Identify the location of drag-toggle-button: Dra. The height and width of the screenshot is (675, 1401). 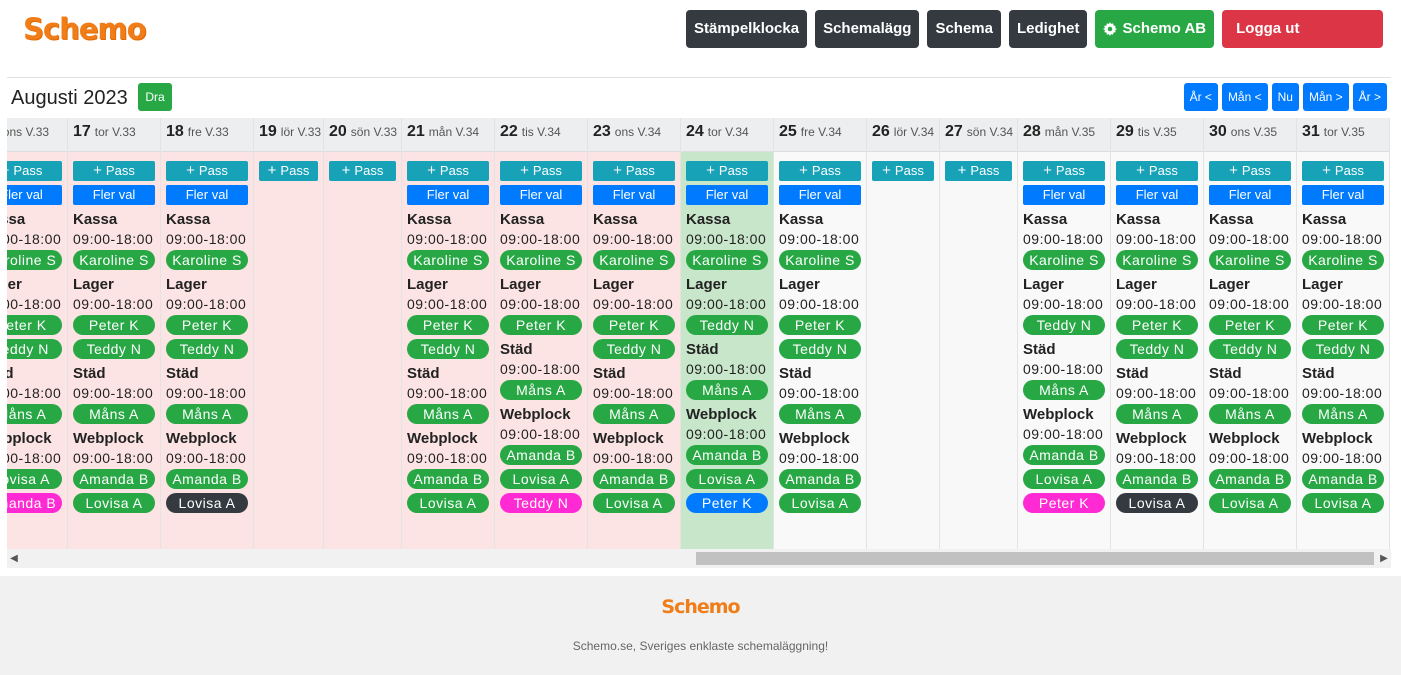
(155, 97).